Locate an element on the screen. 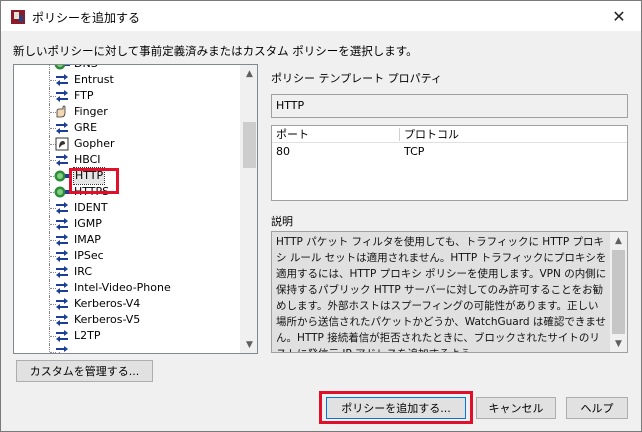 Image resolution: width=642 pixels, height=432 pixels. tree-item-finger: Finger is located at coordinates (127, 112).